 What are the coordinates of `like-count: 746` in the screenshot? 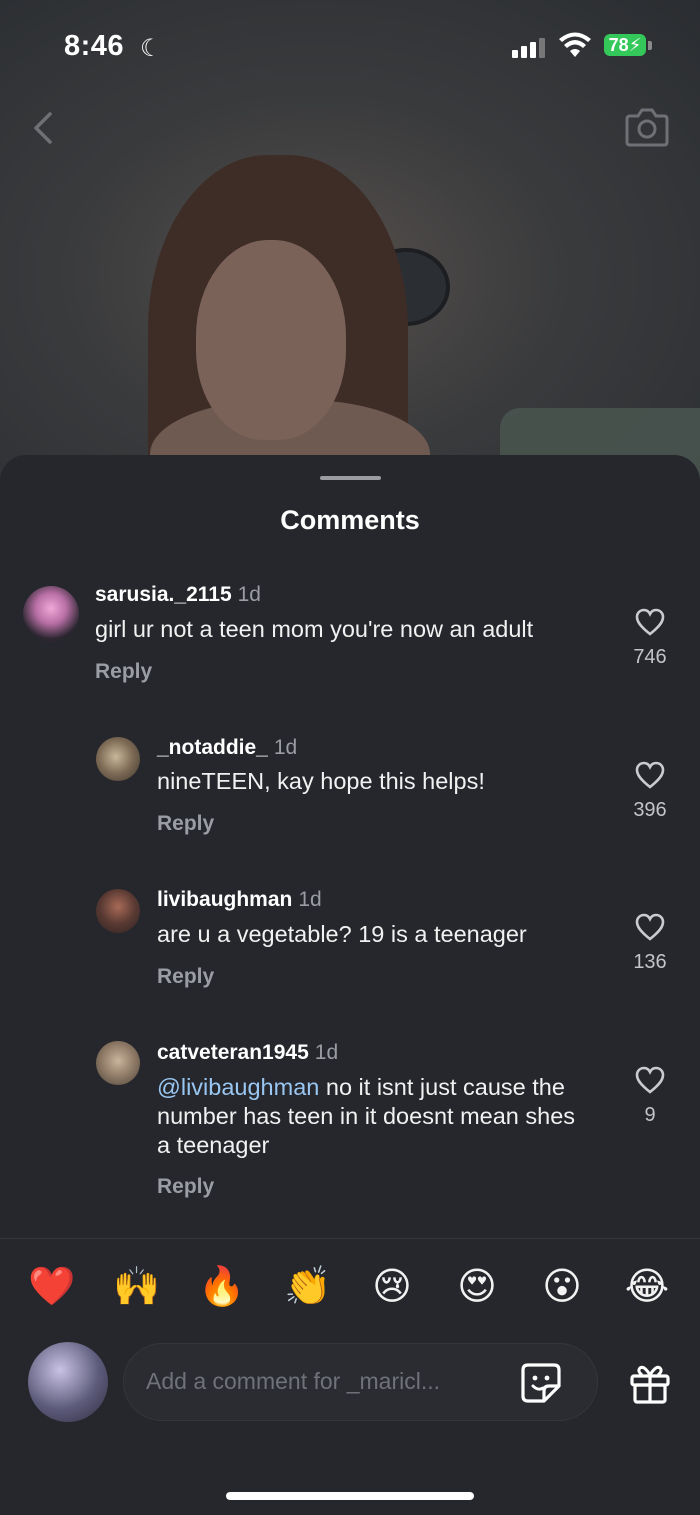 It's located at (650, 657).